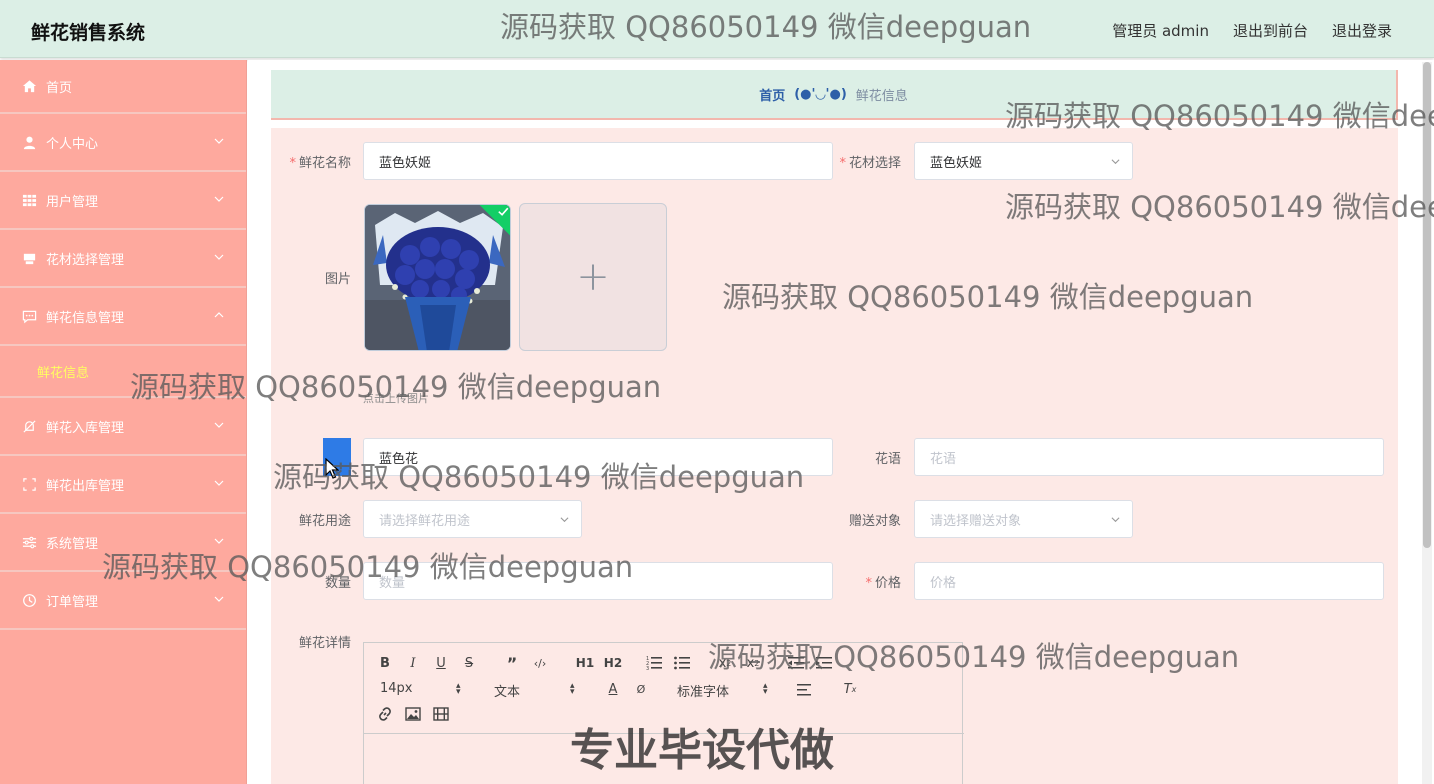  I want to click on bell-off-icon, so click(29, 426).